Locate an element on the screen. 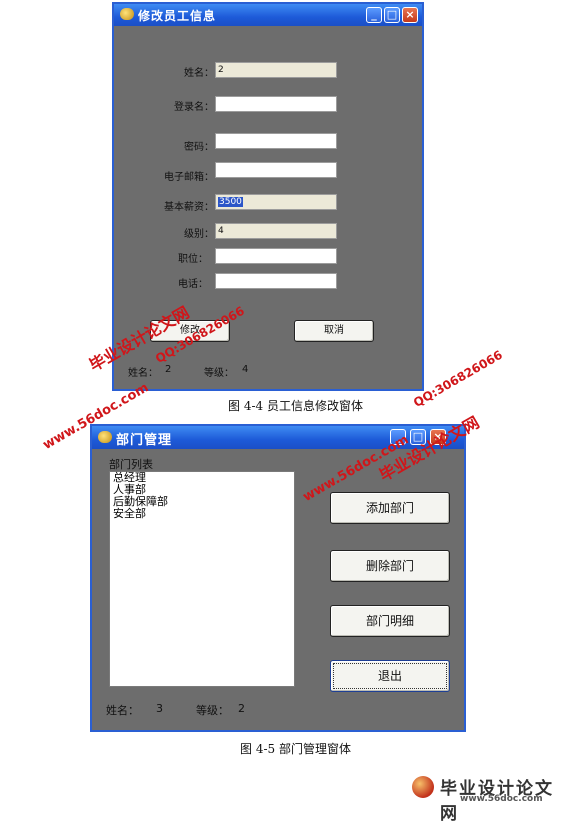 Image resolution: width=571 pixels, height=824 pixels. department-detail-button: 部门明细 is located at coordinates (390, 621).